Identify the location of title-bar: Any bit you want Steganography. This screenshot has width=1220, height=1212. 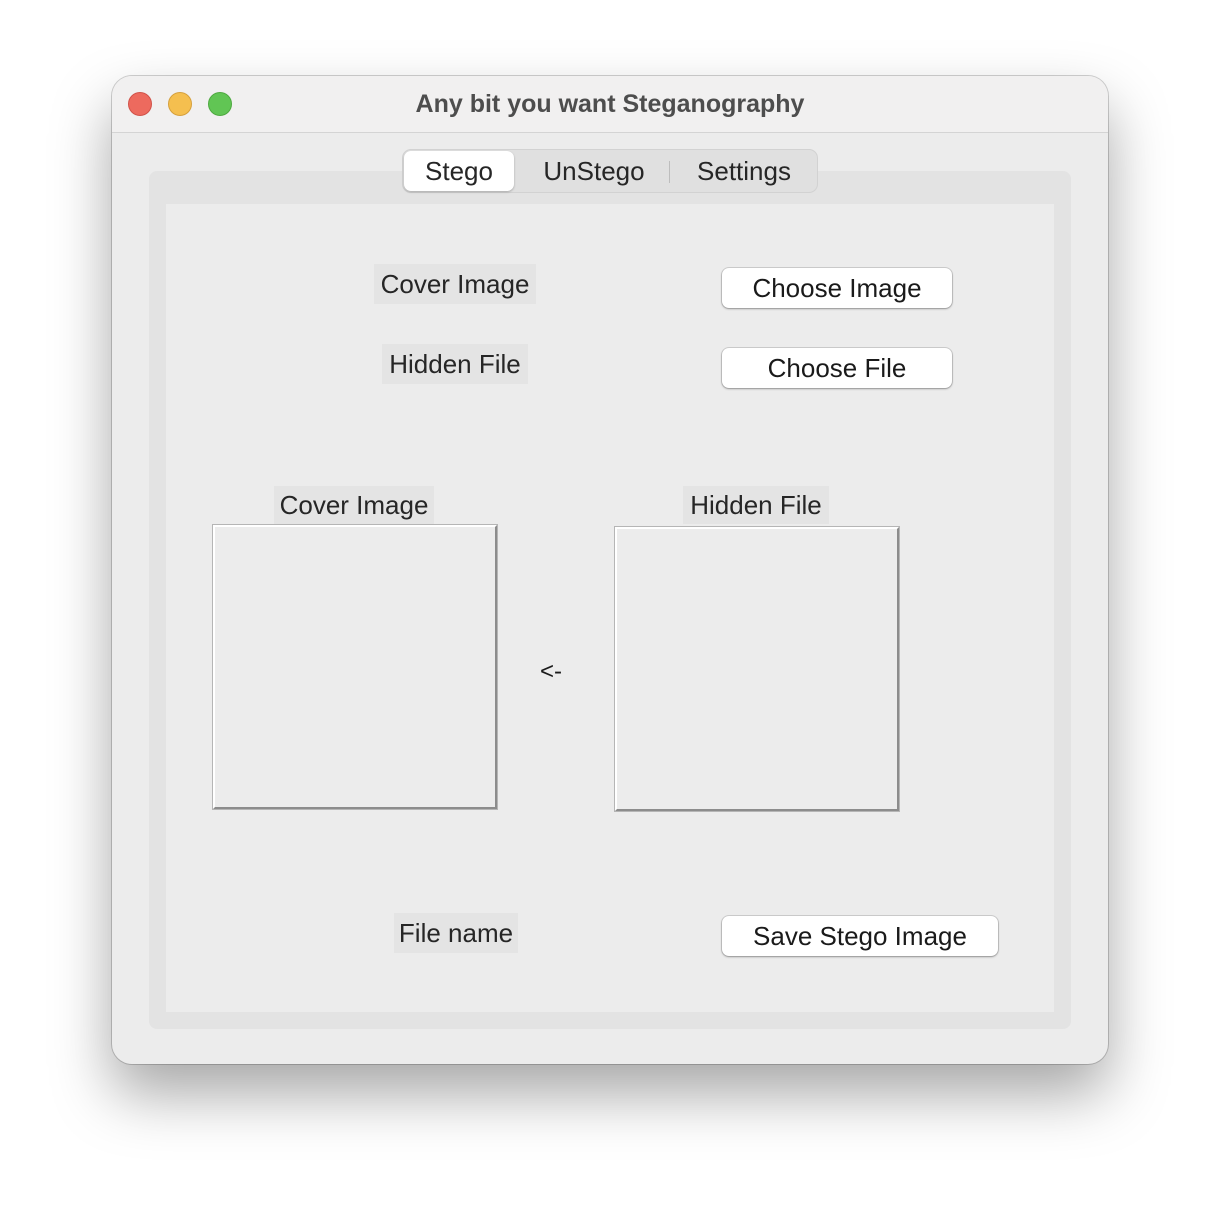
(610, 104).